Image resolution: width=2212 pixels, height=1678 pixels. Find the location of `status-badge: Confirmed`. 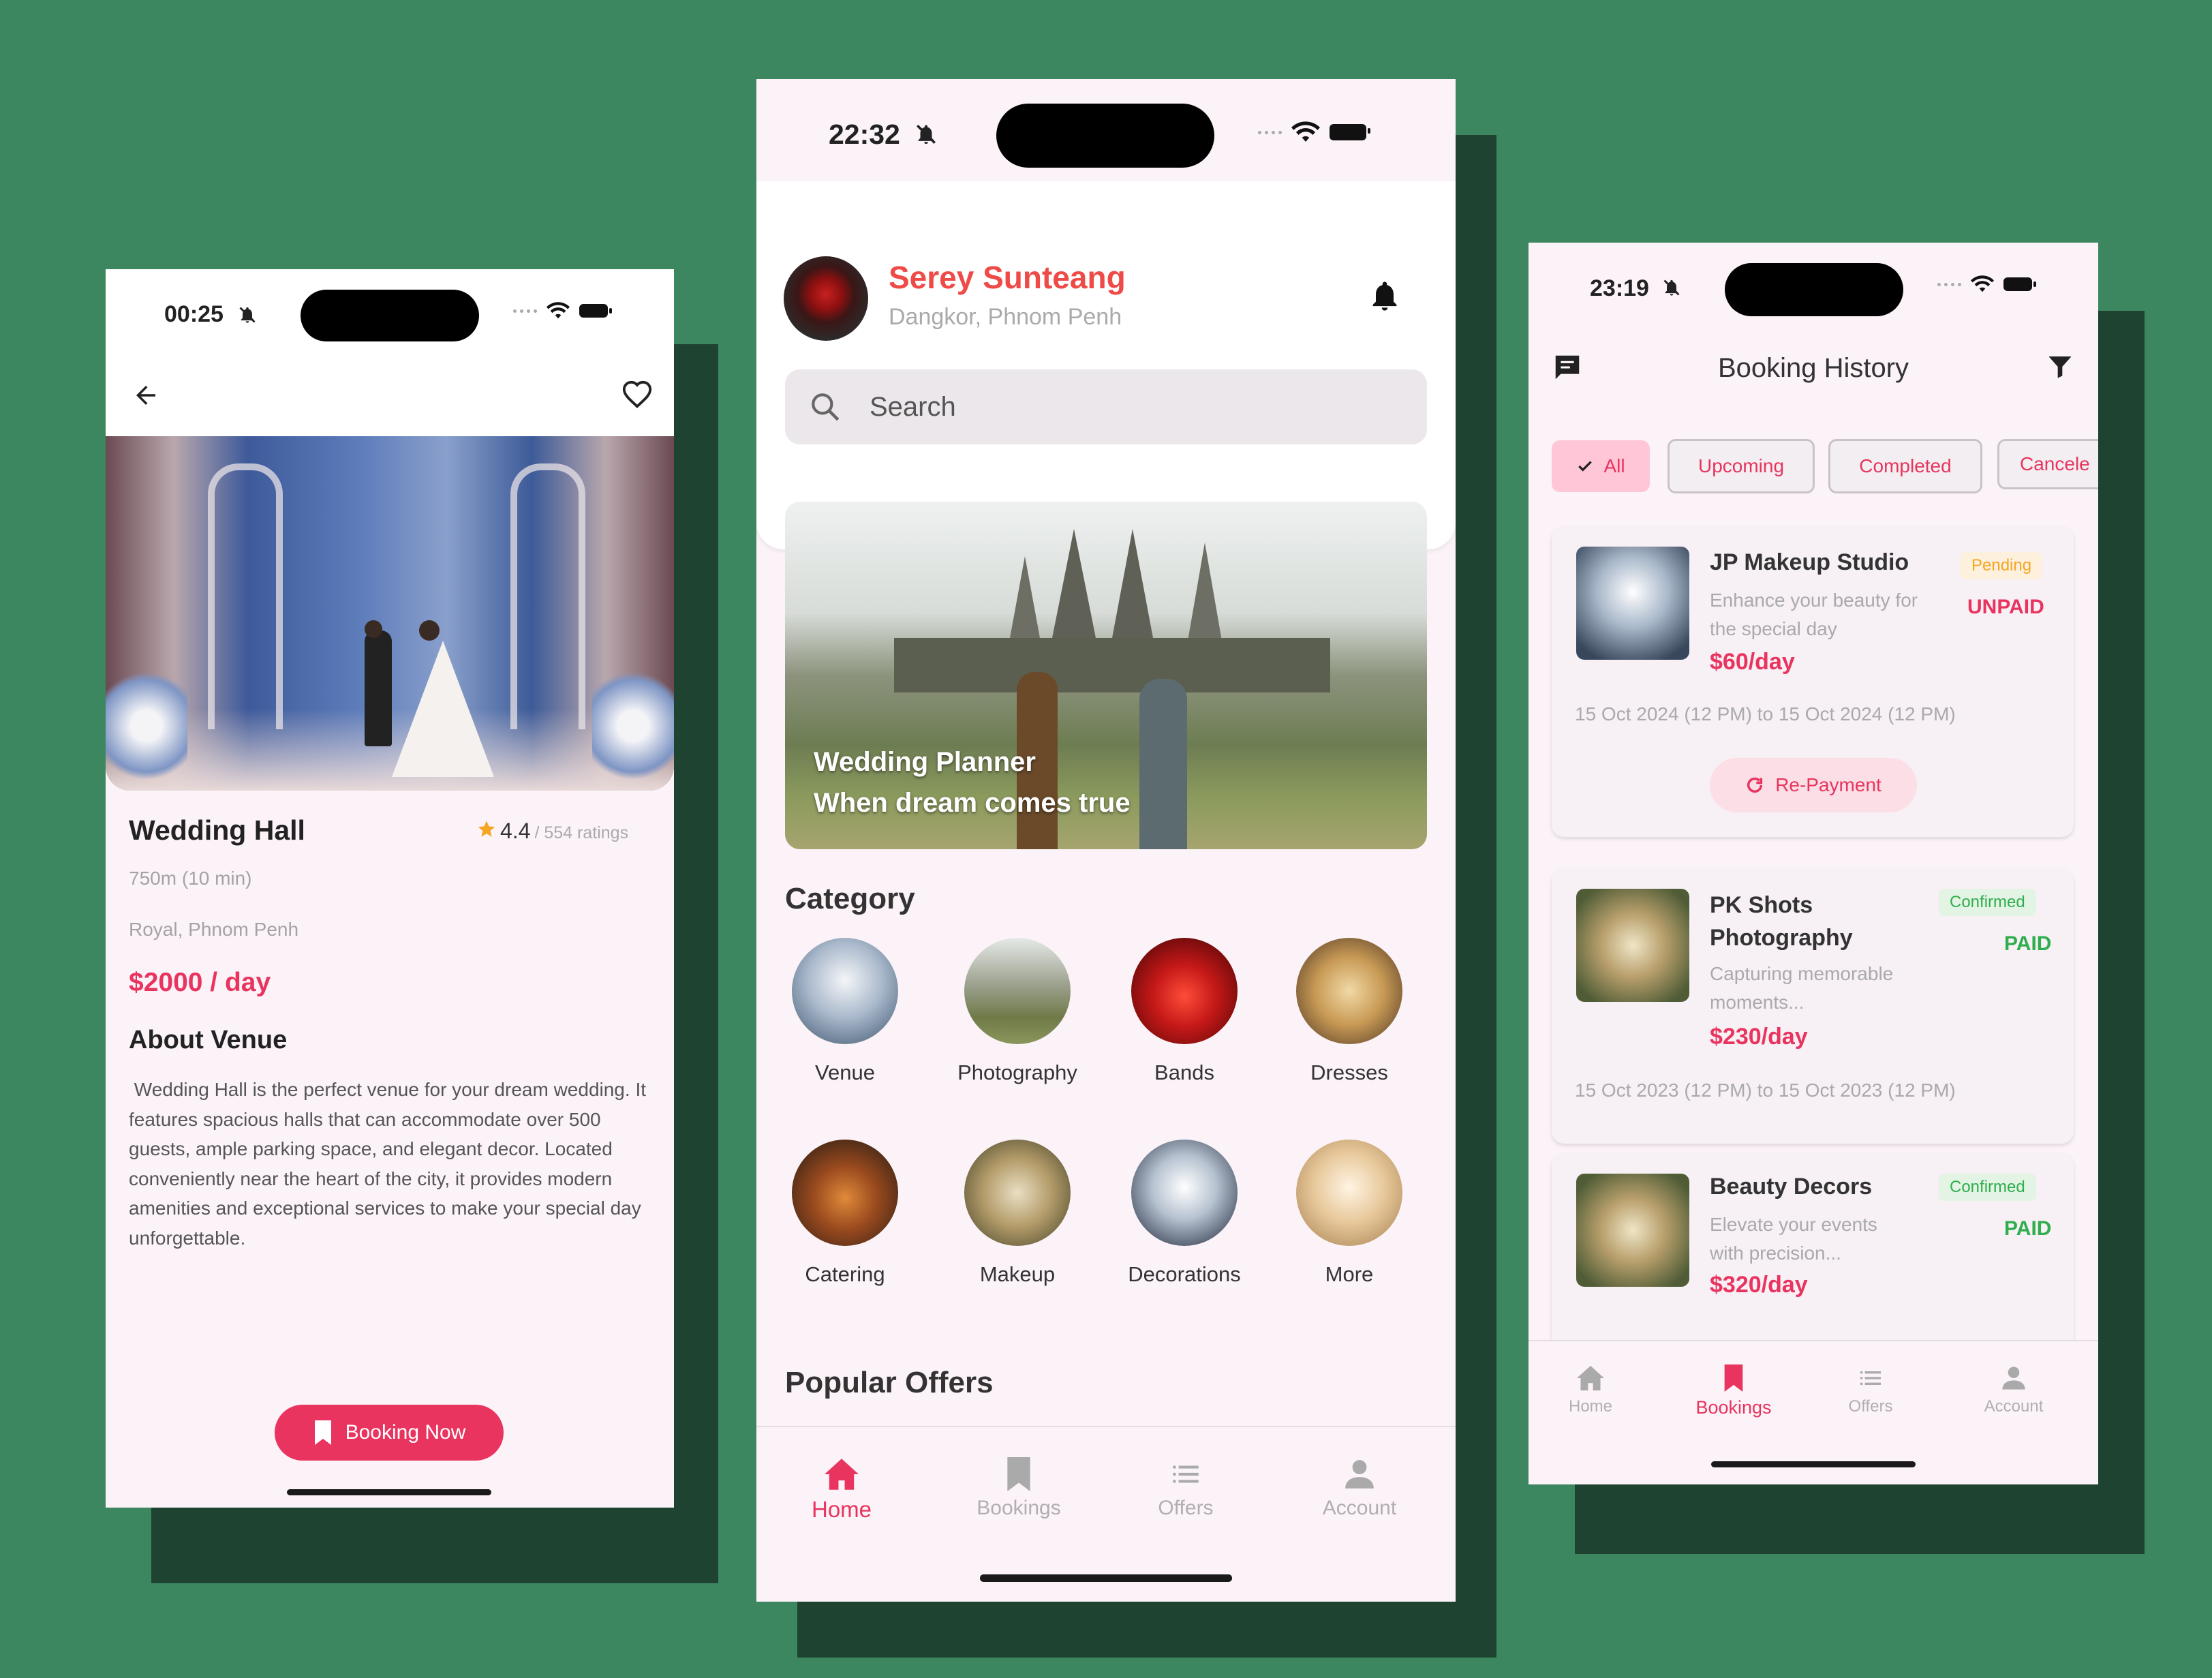

status-badge: Confirmed is located at coordinates (1987, 902).